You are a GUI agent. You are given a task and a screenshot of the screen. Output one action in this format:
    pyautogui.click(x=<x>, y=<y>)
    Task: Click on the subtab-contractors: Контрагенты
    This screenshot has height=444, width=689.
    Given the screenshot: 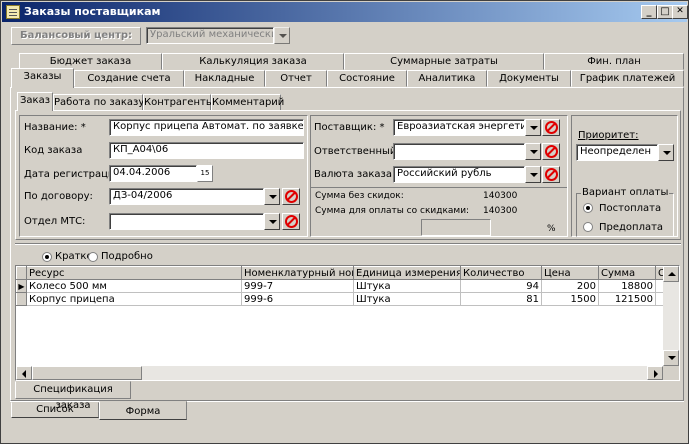 What is the action you would take?
    pyautogui.click(x=178, y=102)
    